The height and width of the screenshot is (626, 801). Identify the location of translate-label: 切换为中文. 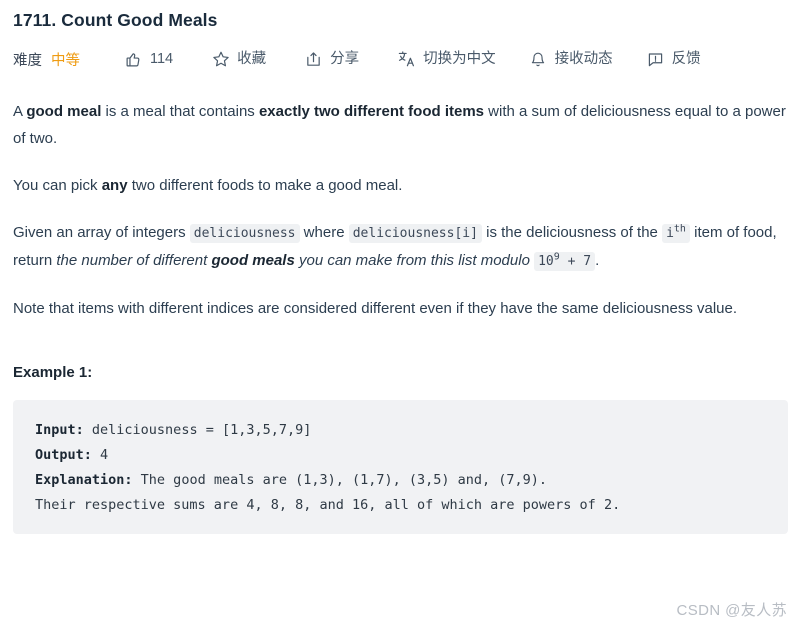
(459, 58).